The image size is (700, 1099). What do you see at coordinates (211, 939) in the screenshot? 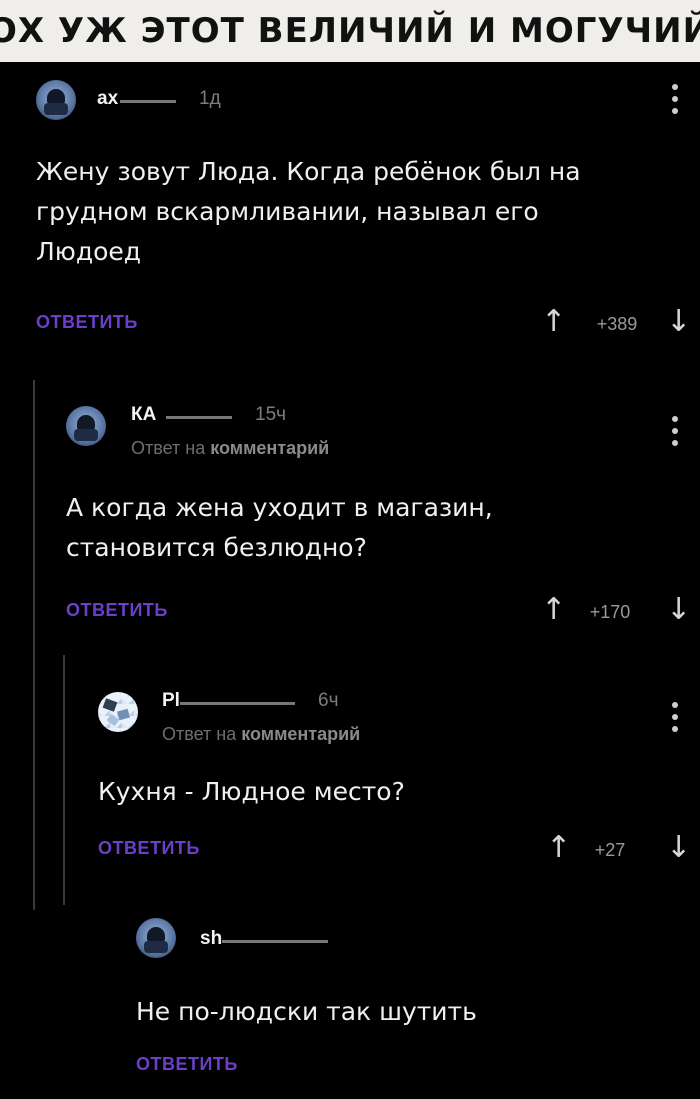
I see `username: sh` at bounding box center [211, 939].